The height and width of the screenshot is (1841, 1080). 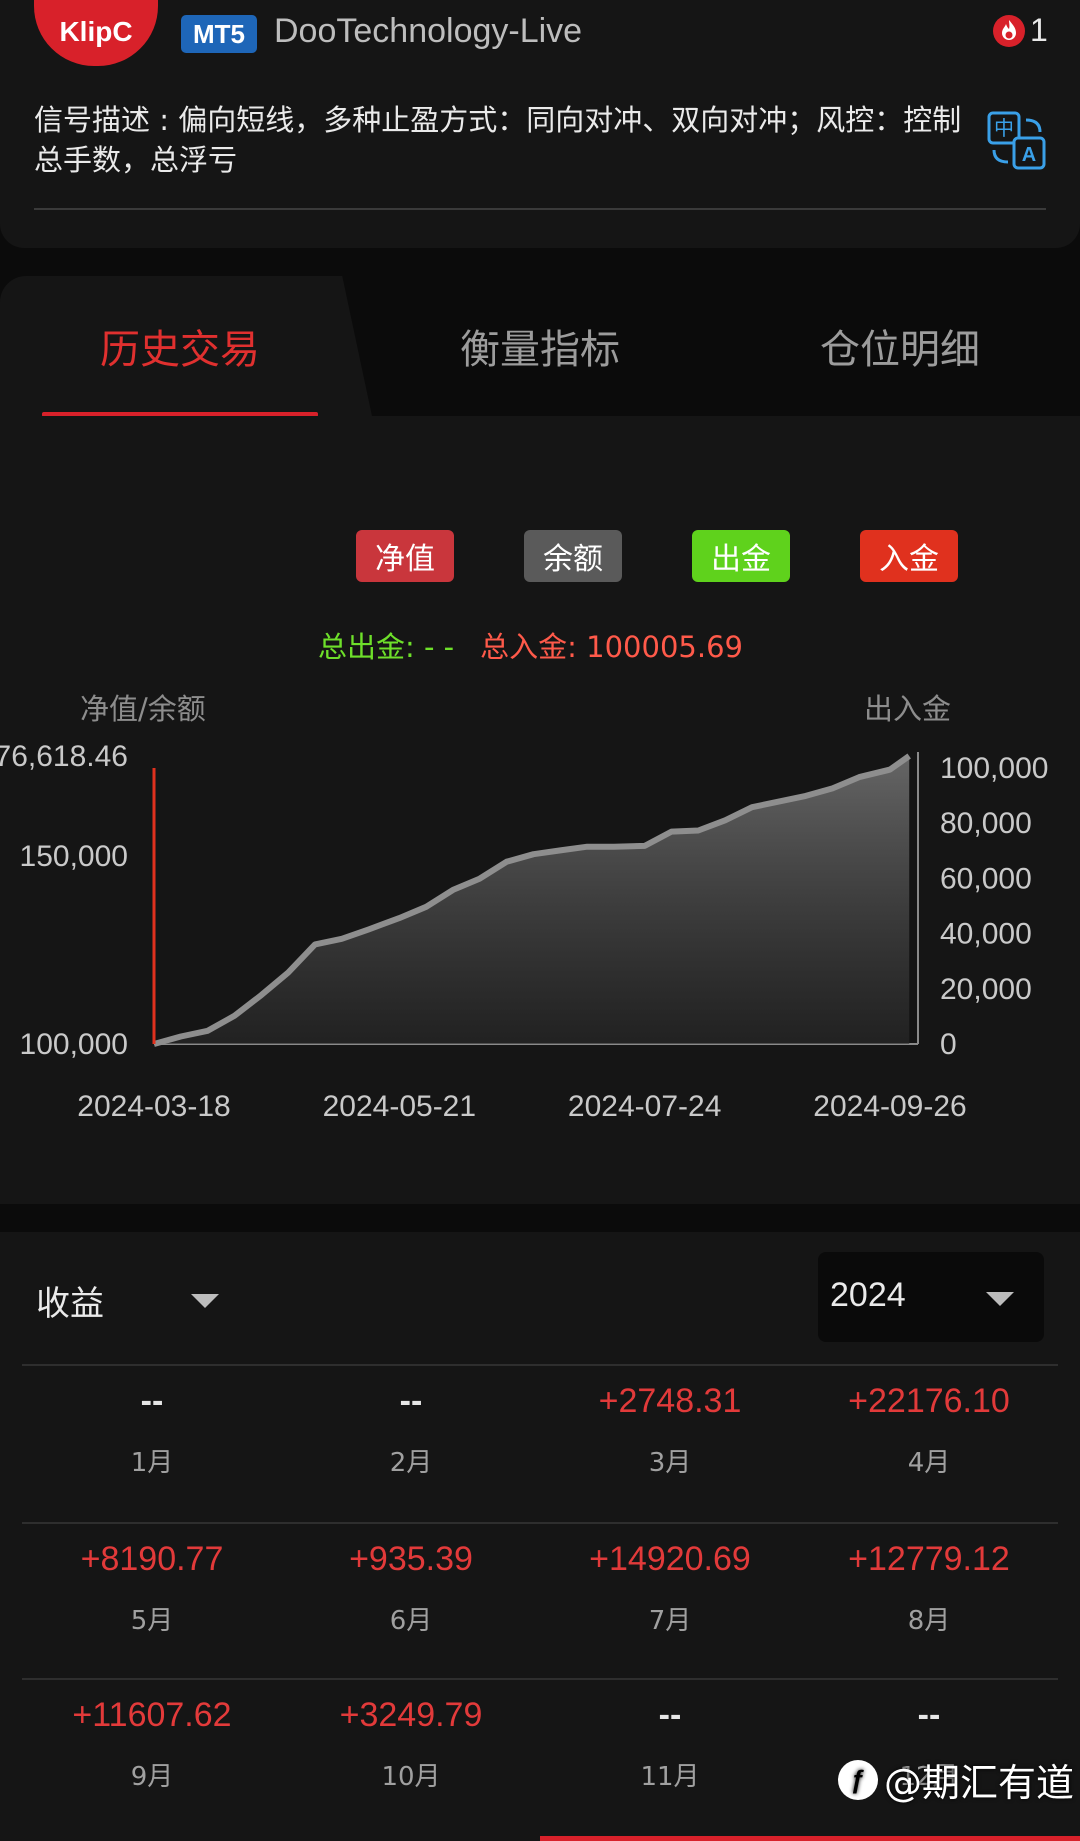 I want to click on totals-line: 总出金: - - 总入金: 100005.69, so click(x=530, y=645).